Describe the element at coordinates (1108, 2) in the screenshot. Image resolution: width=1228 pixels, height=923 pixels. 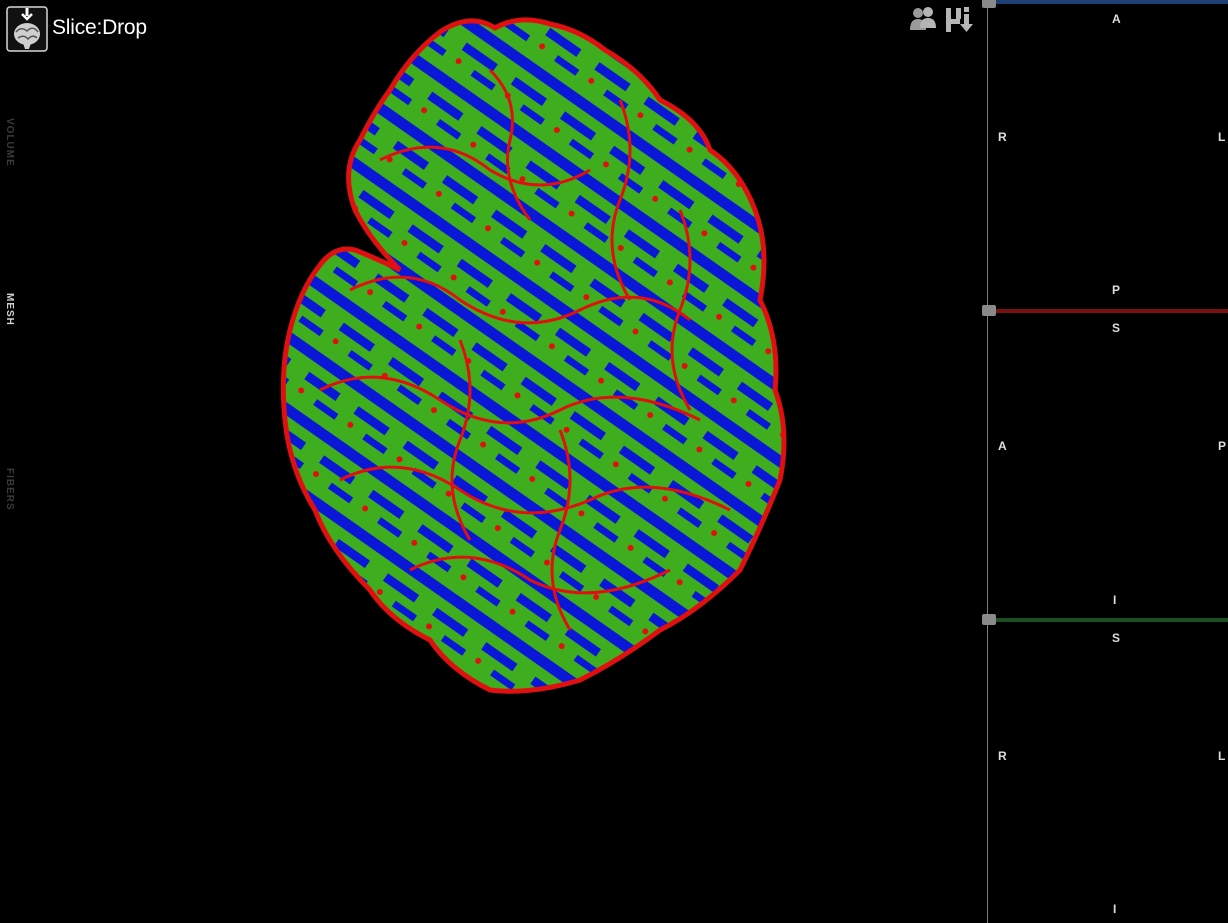
I see `axial-color-bar` at that location.